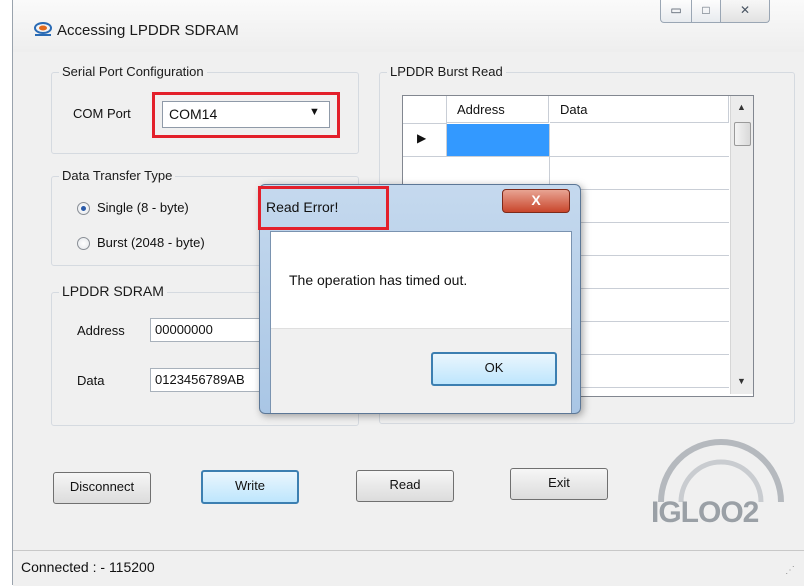 Image resolution: width=804 pixels, height=586 pixels. Describe the element at coordinates (408, 26) in the screenshot. I see `title-bar: Accessing LPDDR SDRAM ▭ □ ✕` at that location.